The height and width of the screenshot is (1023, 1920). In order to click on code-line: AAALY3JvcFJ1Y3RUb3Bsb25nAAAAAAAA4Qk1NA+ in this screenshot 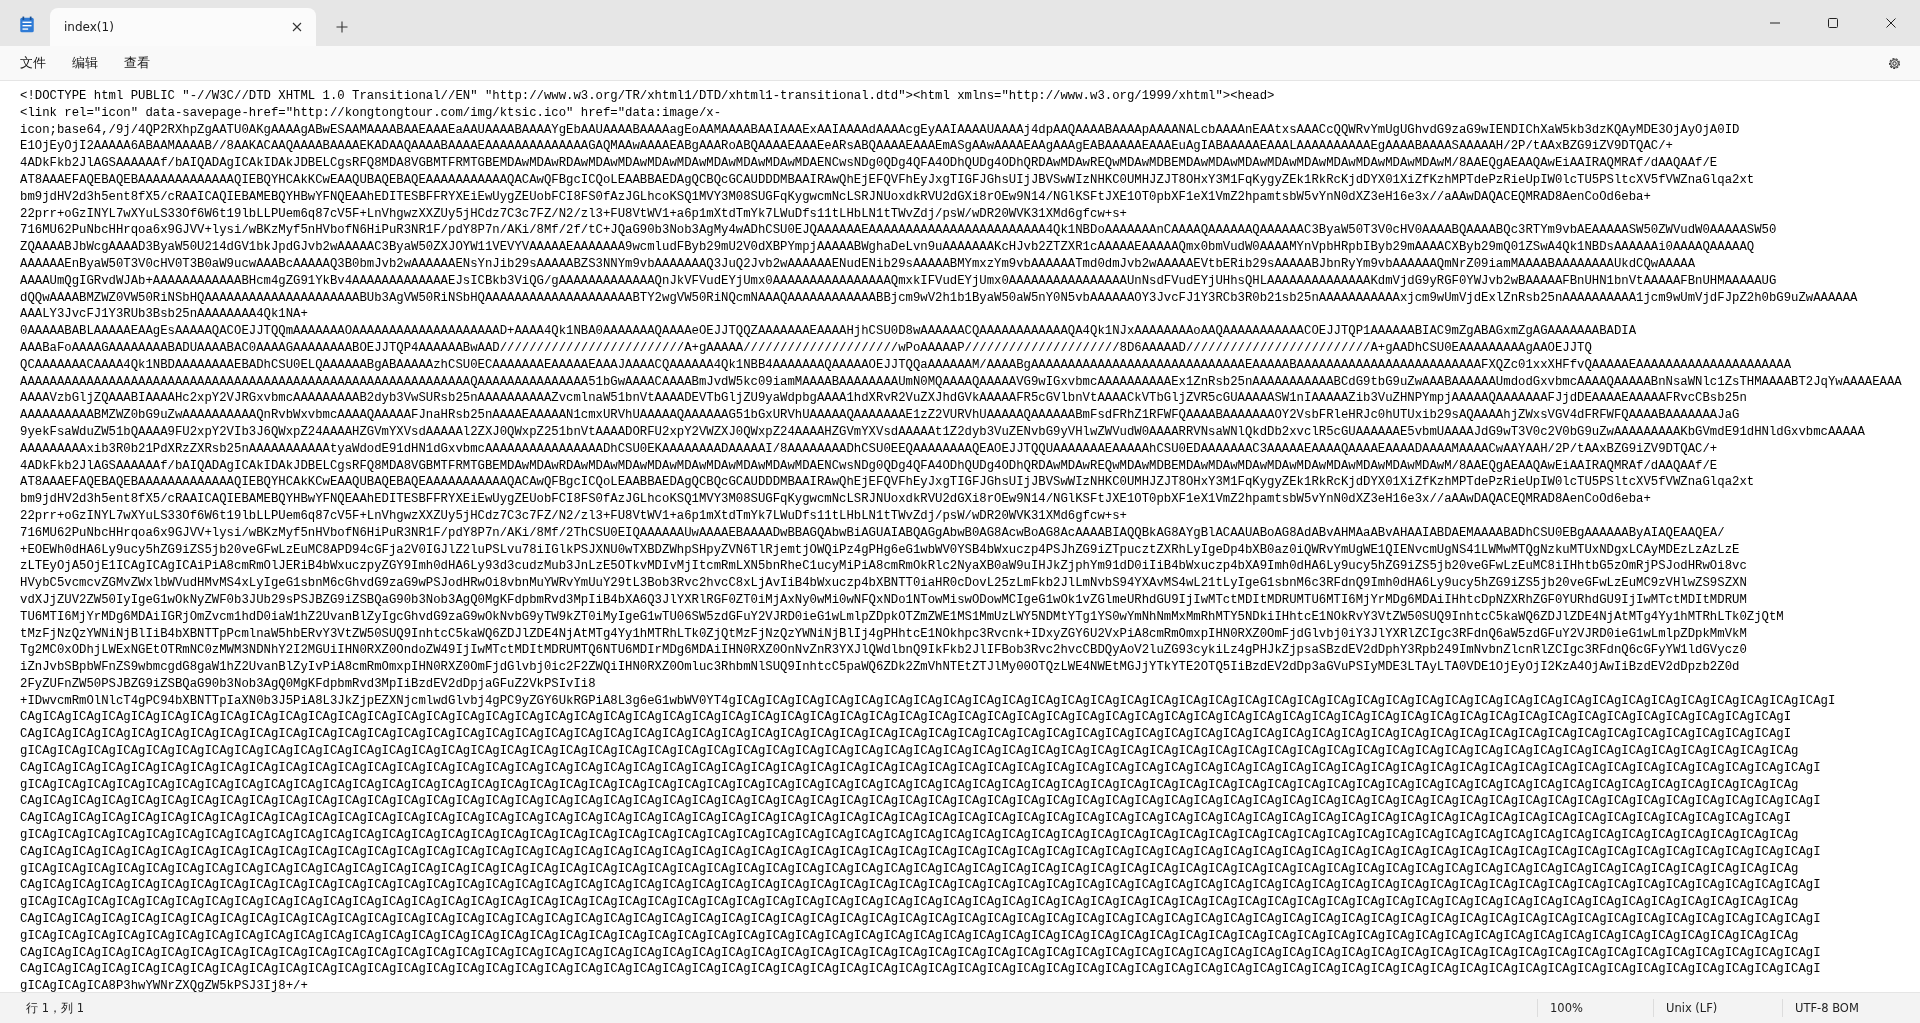, I will do `click(164, 315)`.